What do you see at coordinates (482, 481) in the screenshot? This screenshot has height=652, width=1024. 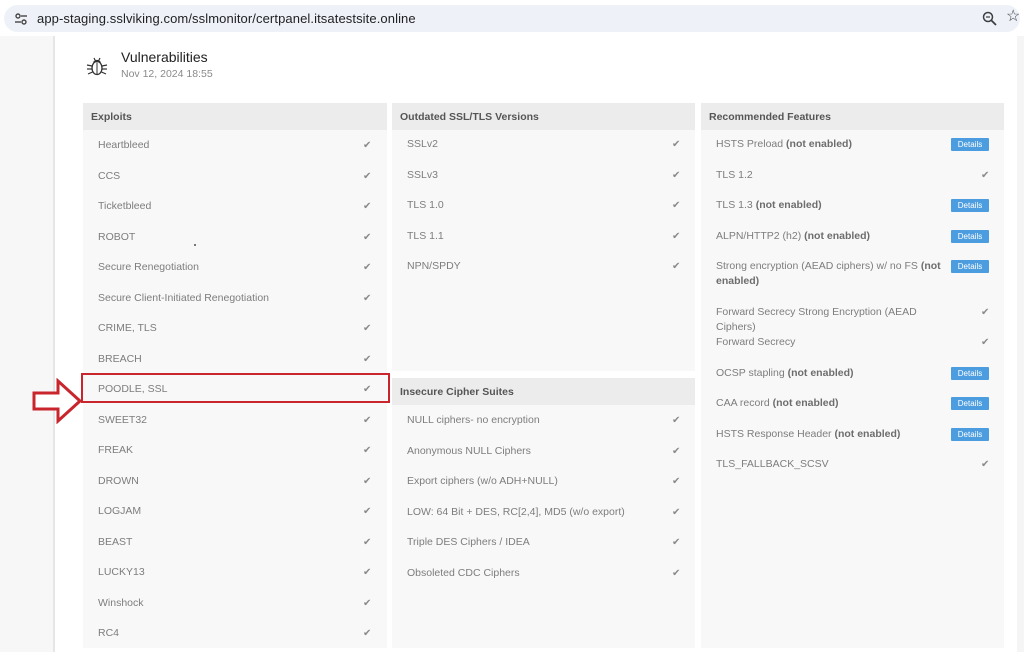 I see `item-label: Export ciphers (w/o ADH+NULL)` at bounding box center [482, 481].